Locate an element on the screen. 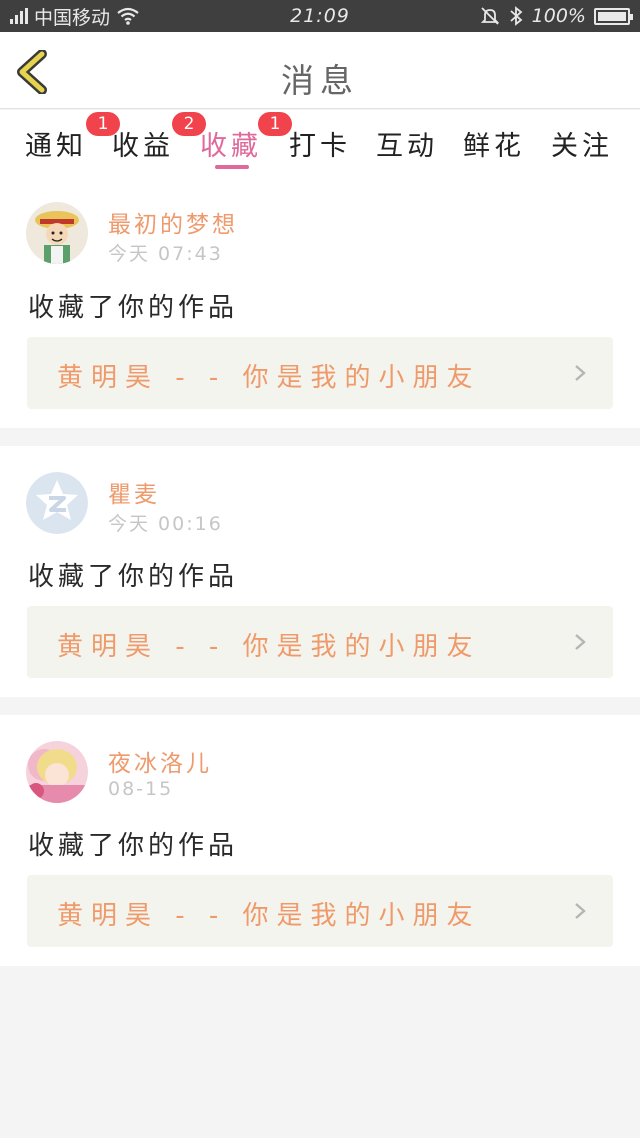 The image size is (640, 1138). tab-follow: 关注 is located at coordinates (582, 143).